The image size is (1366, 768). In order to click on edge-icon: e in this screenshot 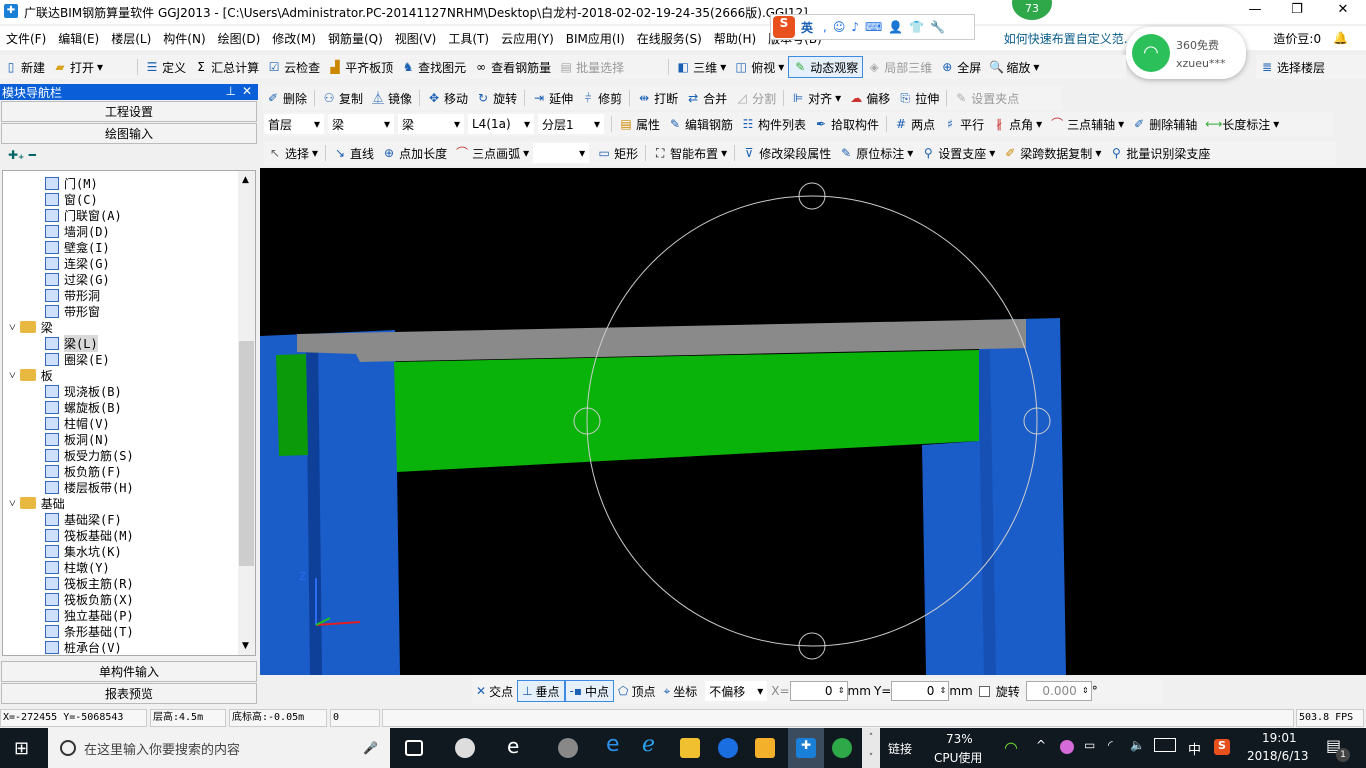, I will do `click(616, 744)`.